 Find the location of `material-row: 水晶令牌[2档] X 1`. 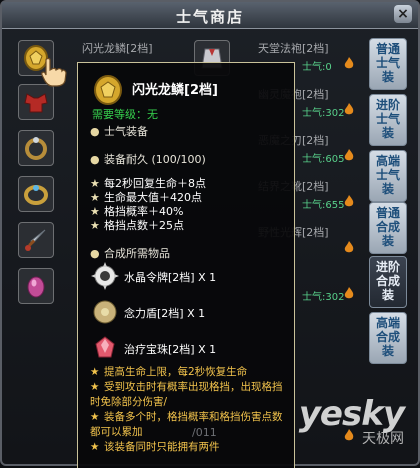

material-row: 水晶令牌[2档] X 1 is located at coordinates (190, 276).